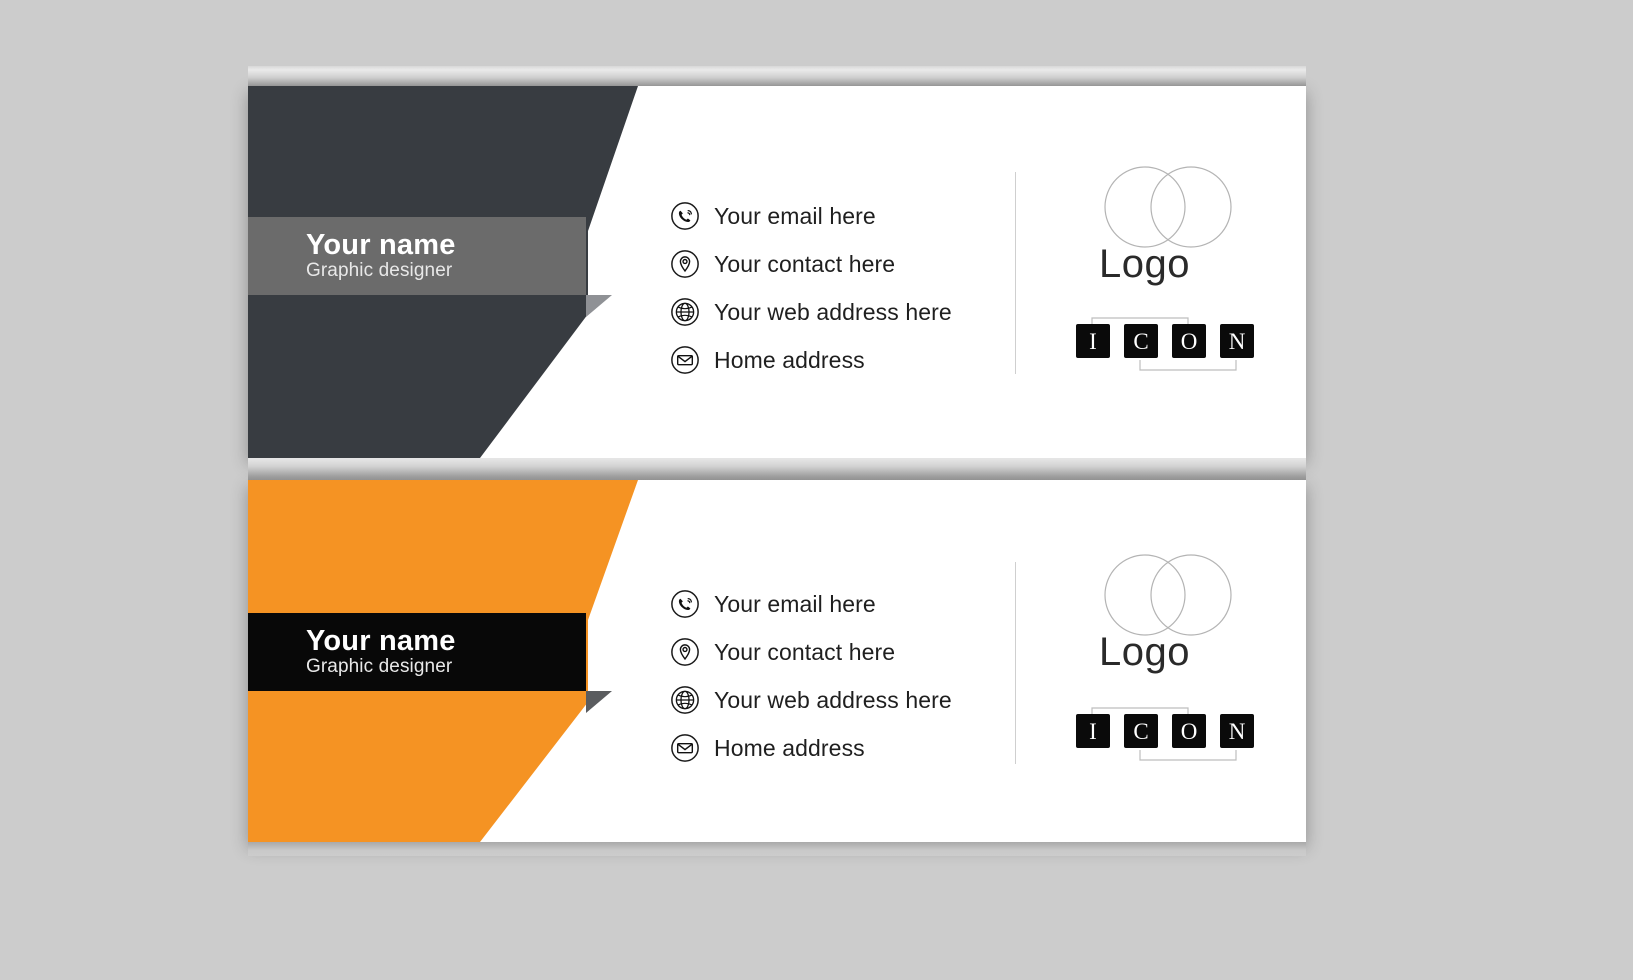 This screenshot has height=980, width=1633. I want to click on logo-block-dark: Logo, so click(1168, 224).